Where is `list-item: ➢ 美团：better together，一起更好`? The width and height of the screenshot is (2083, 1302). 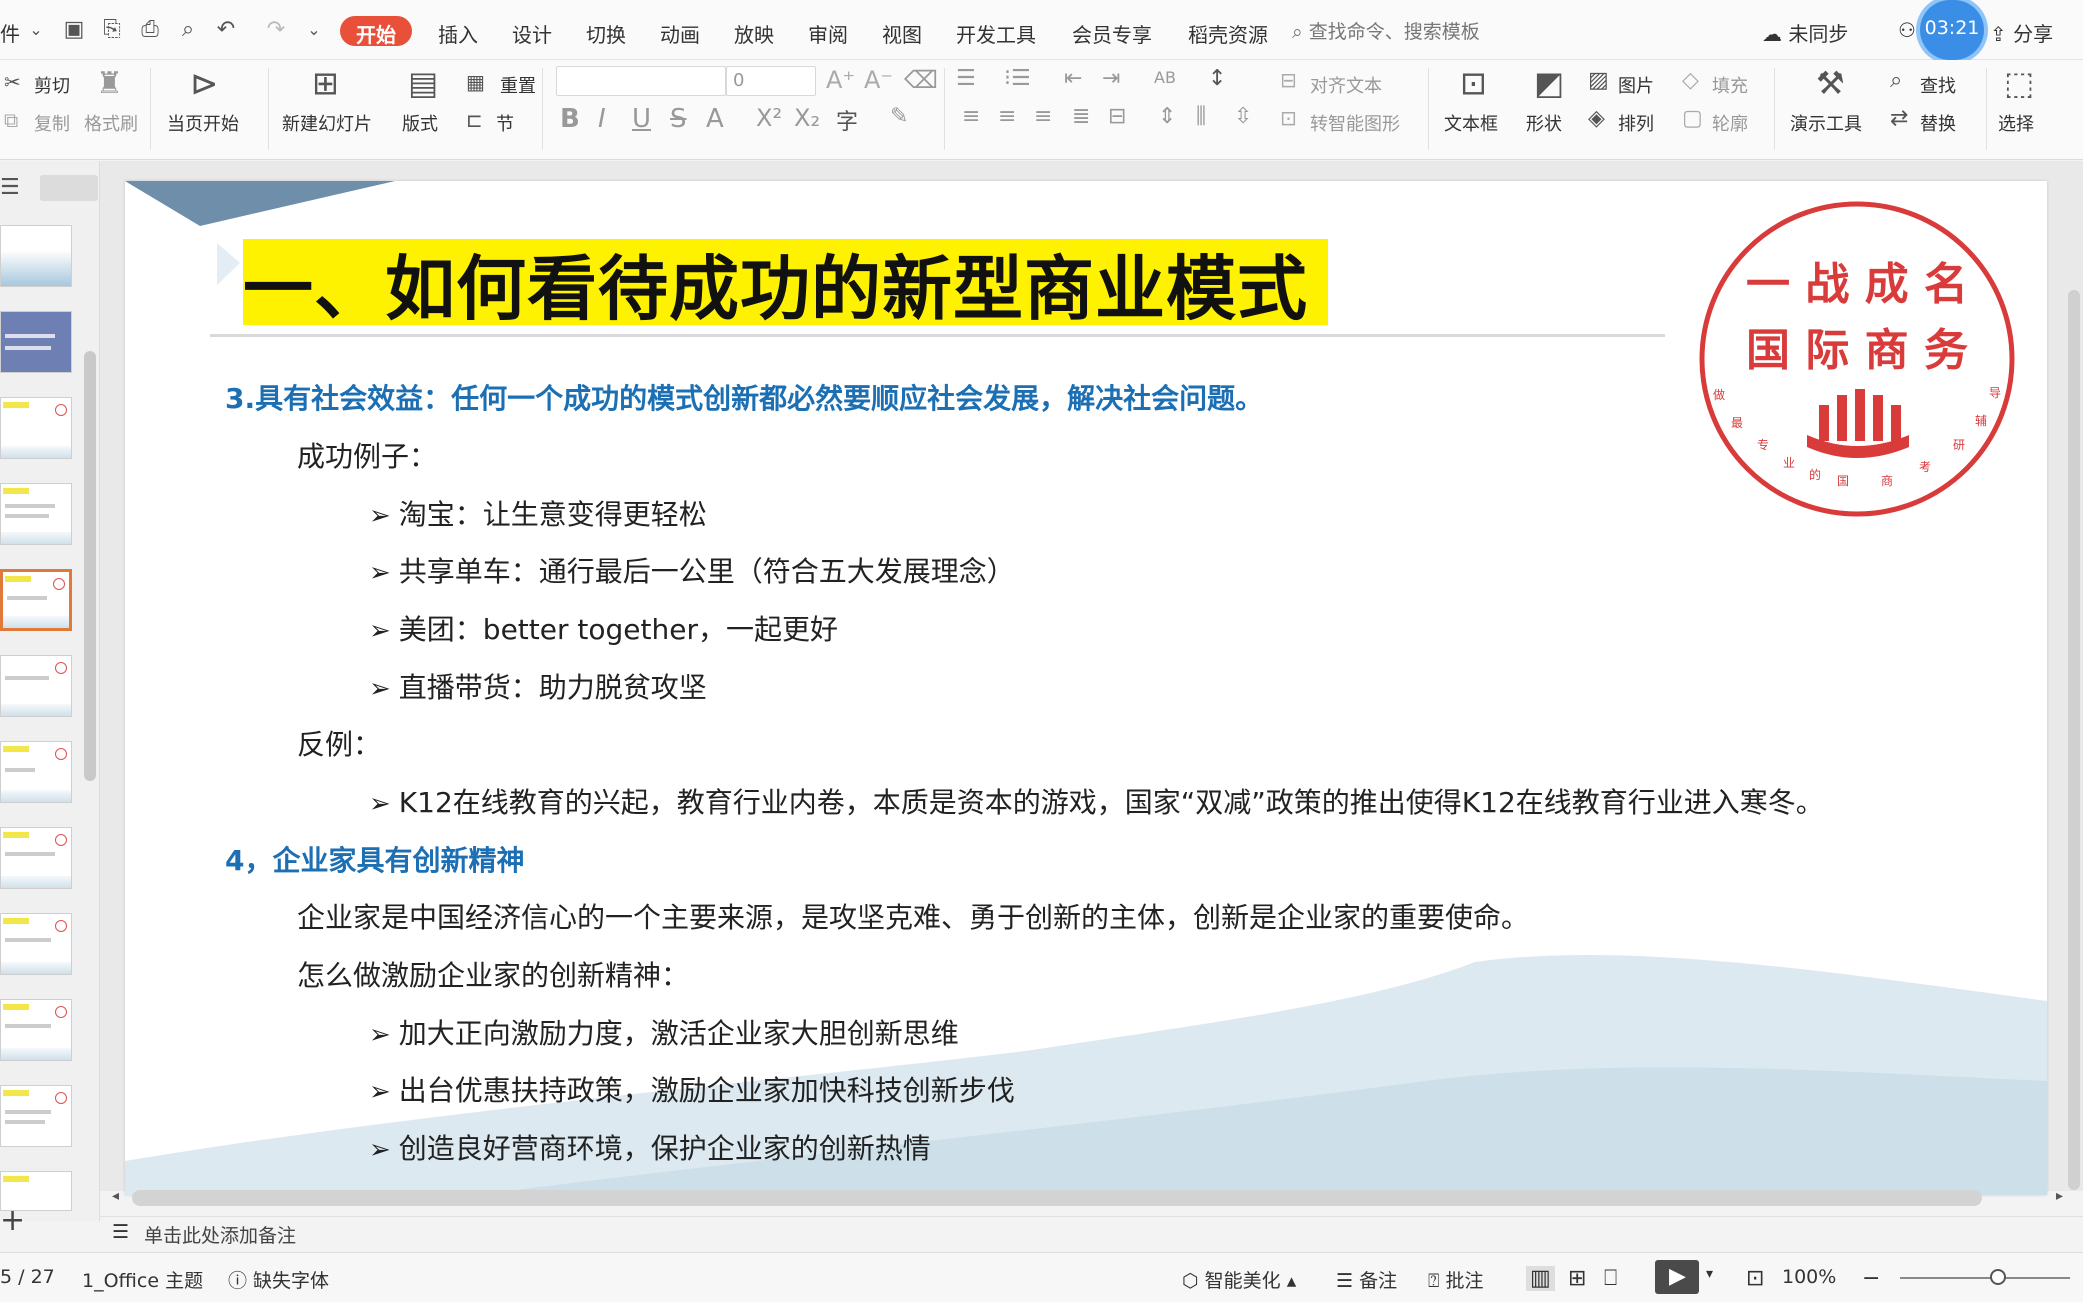
list-item: ➢ 美团：better together，一起更好 is located at coordinates (603, 628).